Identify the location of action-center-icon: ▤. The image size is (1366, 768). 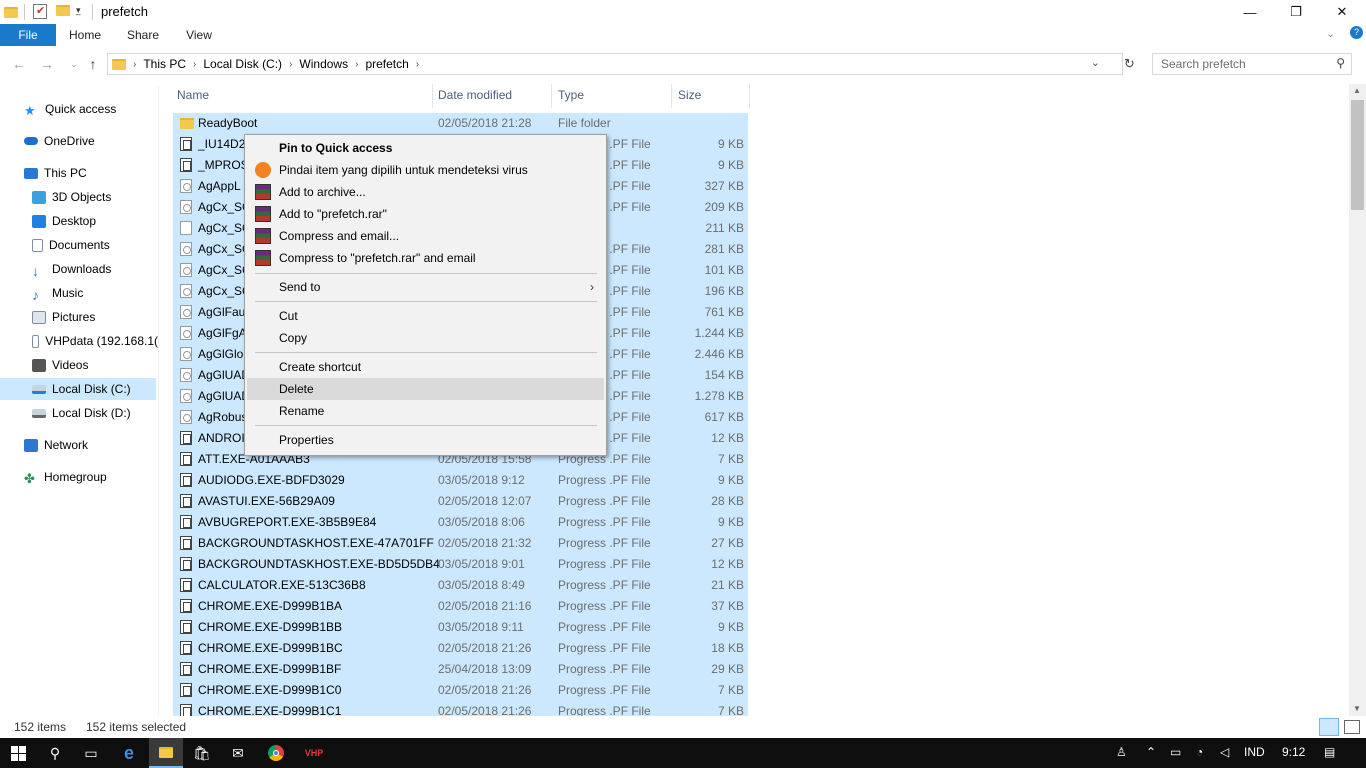
(1329, 752).